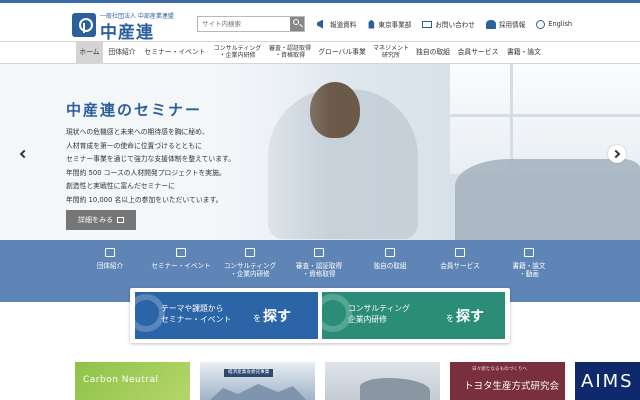 The height and width of the screenshot is (400, 640). I want to click on document-icon, so click(319, 252).